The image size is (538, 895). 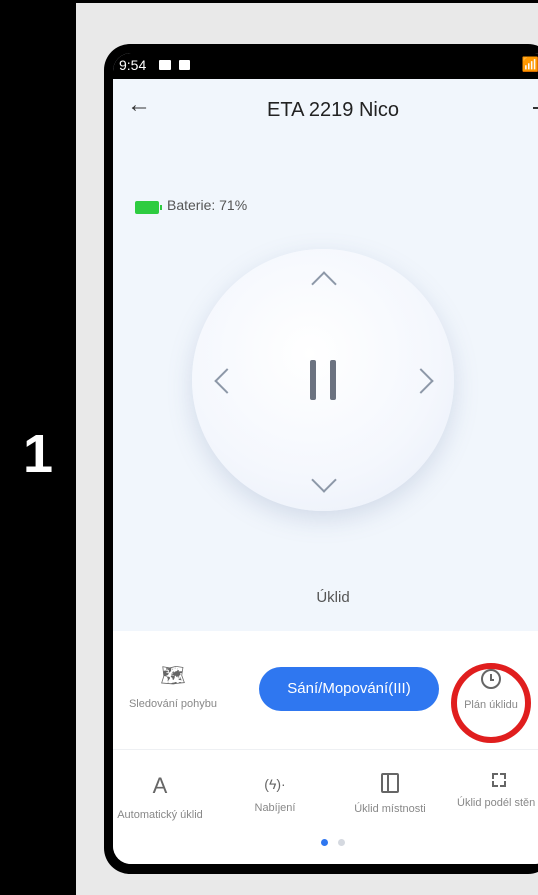 What do you see at coordinates (390, 809) in the screenshot?
I see `room-clean-label: Úklid místnosti` at bounding box center [390, 809].